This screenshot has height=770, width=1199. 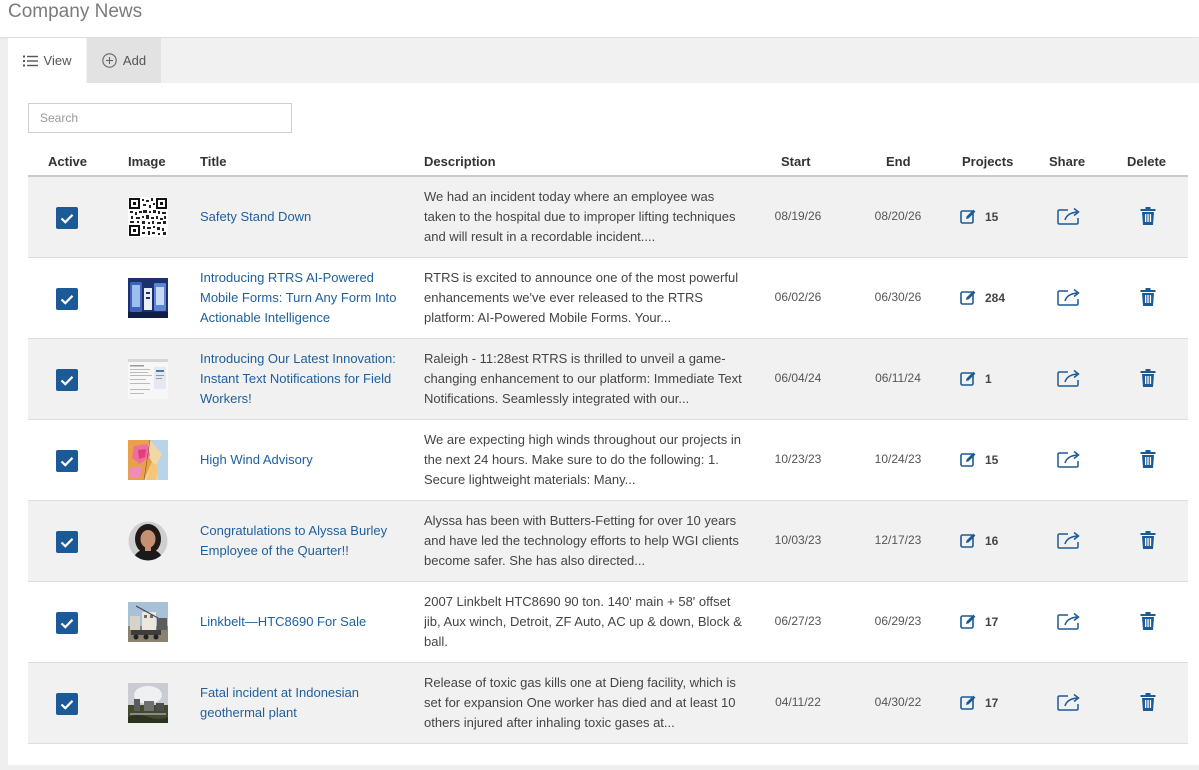 What do you see at coordinates (898, 459) in the screenshot?
I see `end-date: 10/24/23` at bounding box center [898, 459].